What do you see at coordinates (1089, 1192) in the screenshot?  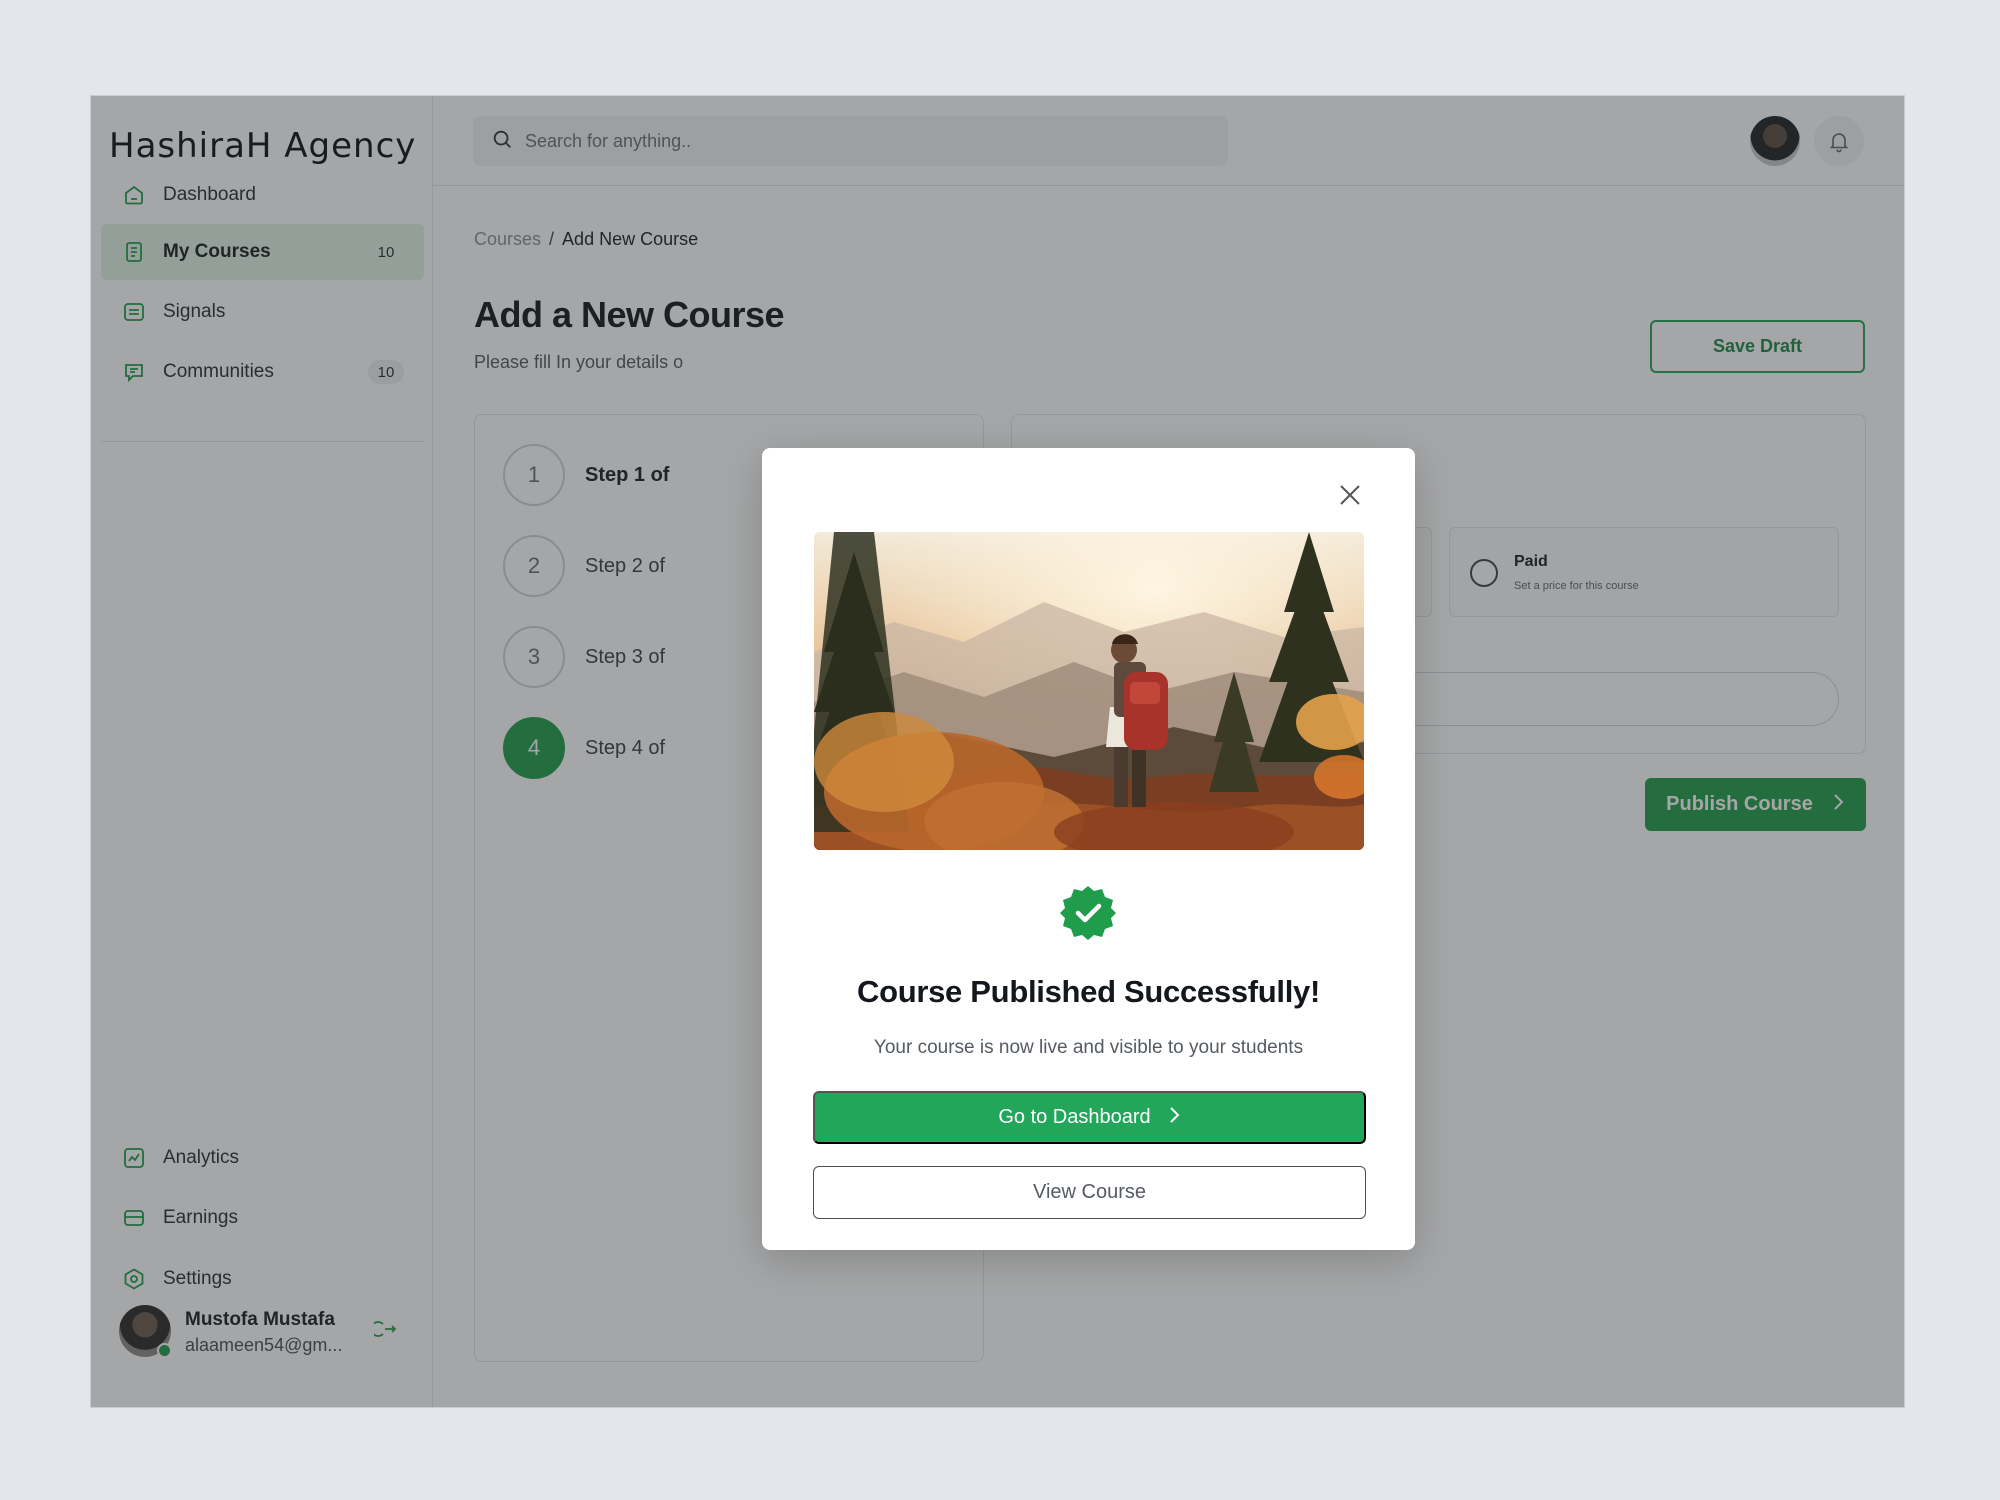 I see `view-course-button: View Course` at bounding box center [1089, 1192].